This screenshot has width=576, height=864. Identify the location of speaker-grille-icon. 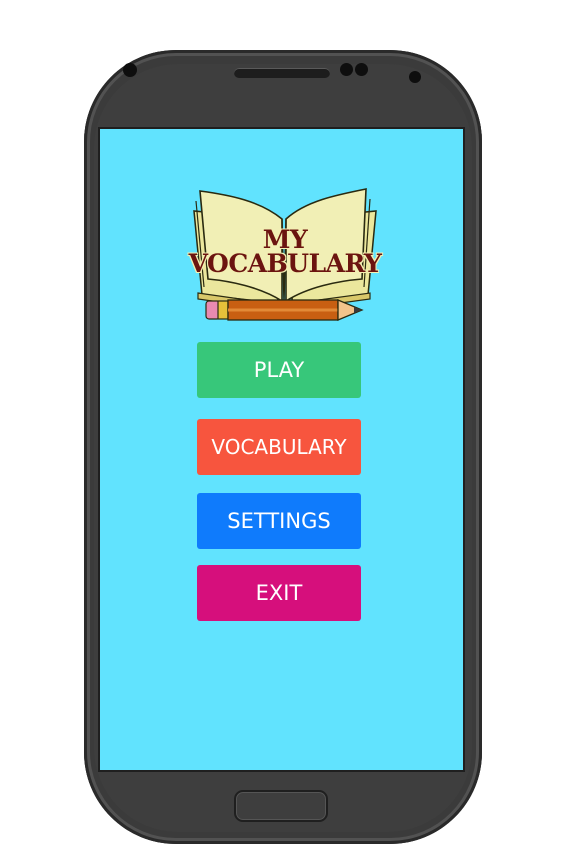
(282, 73).